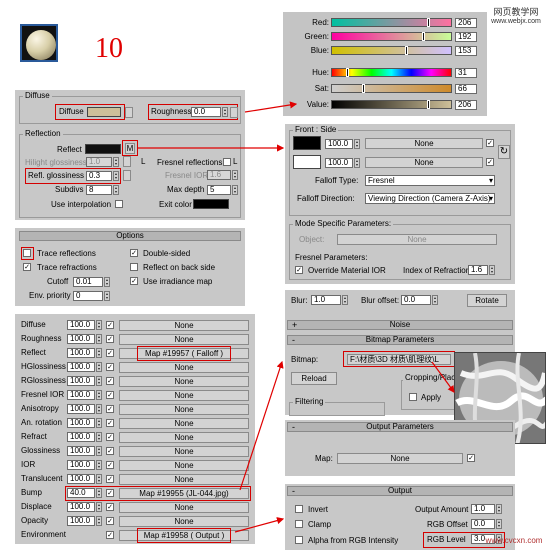 The height and width of the screenshot is (554, 552). Describe the element at coordinates (424, 143) in the screenshot. I see `front-map-button: None` at that location.